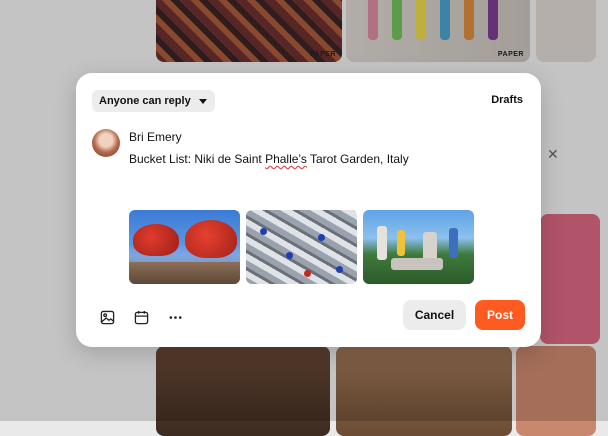  I want to click on more-icon, so click(175, 317).